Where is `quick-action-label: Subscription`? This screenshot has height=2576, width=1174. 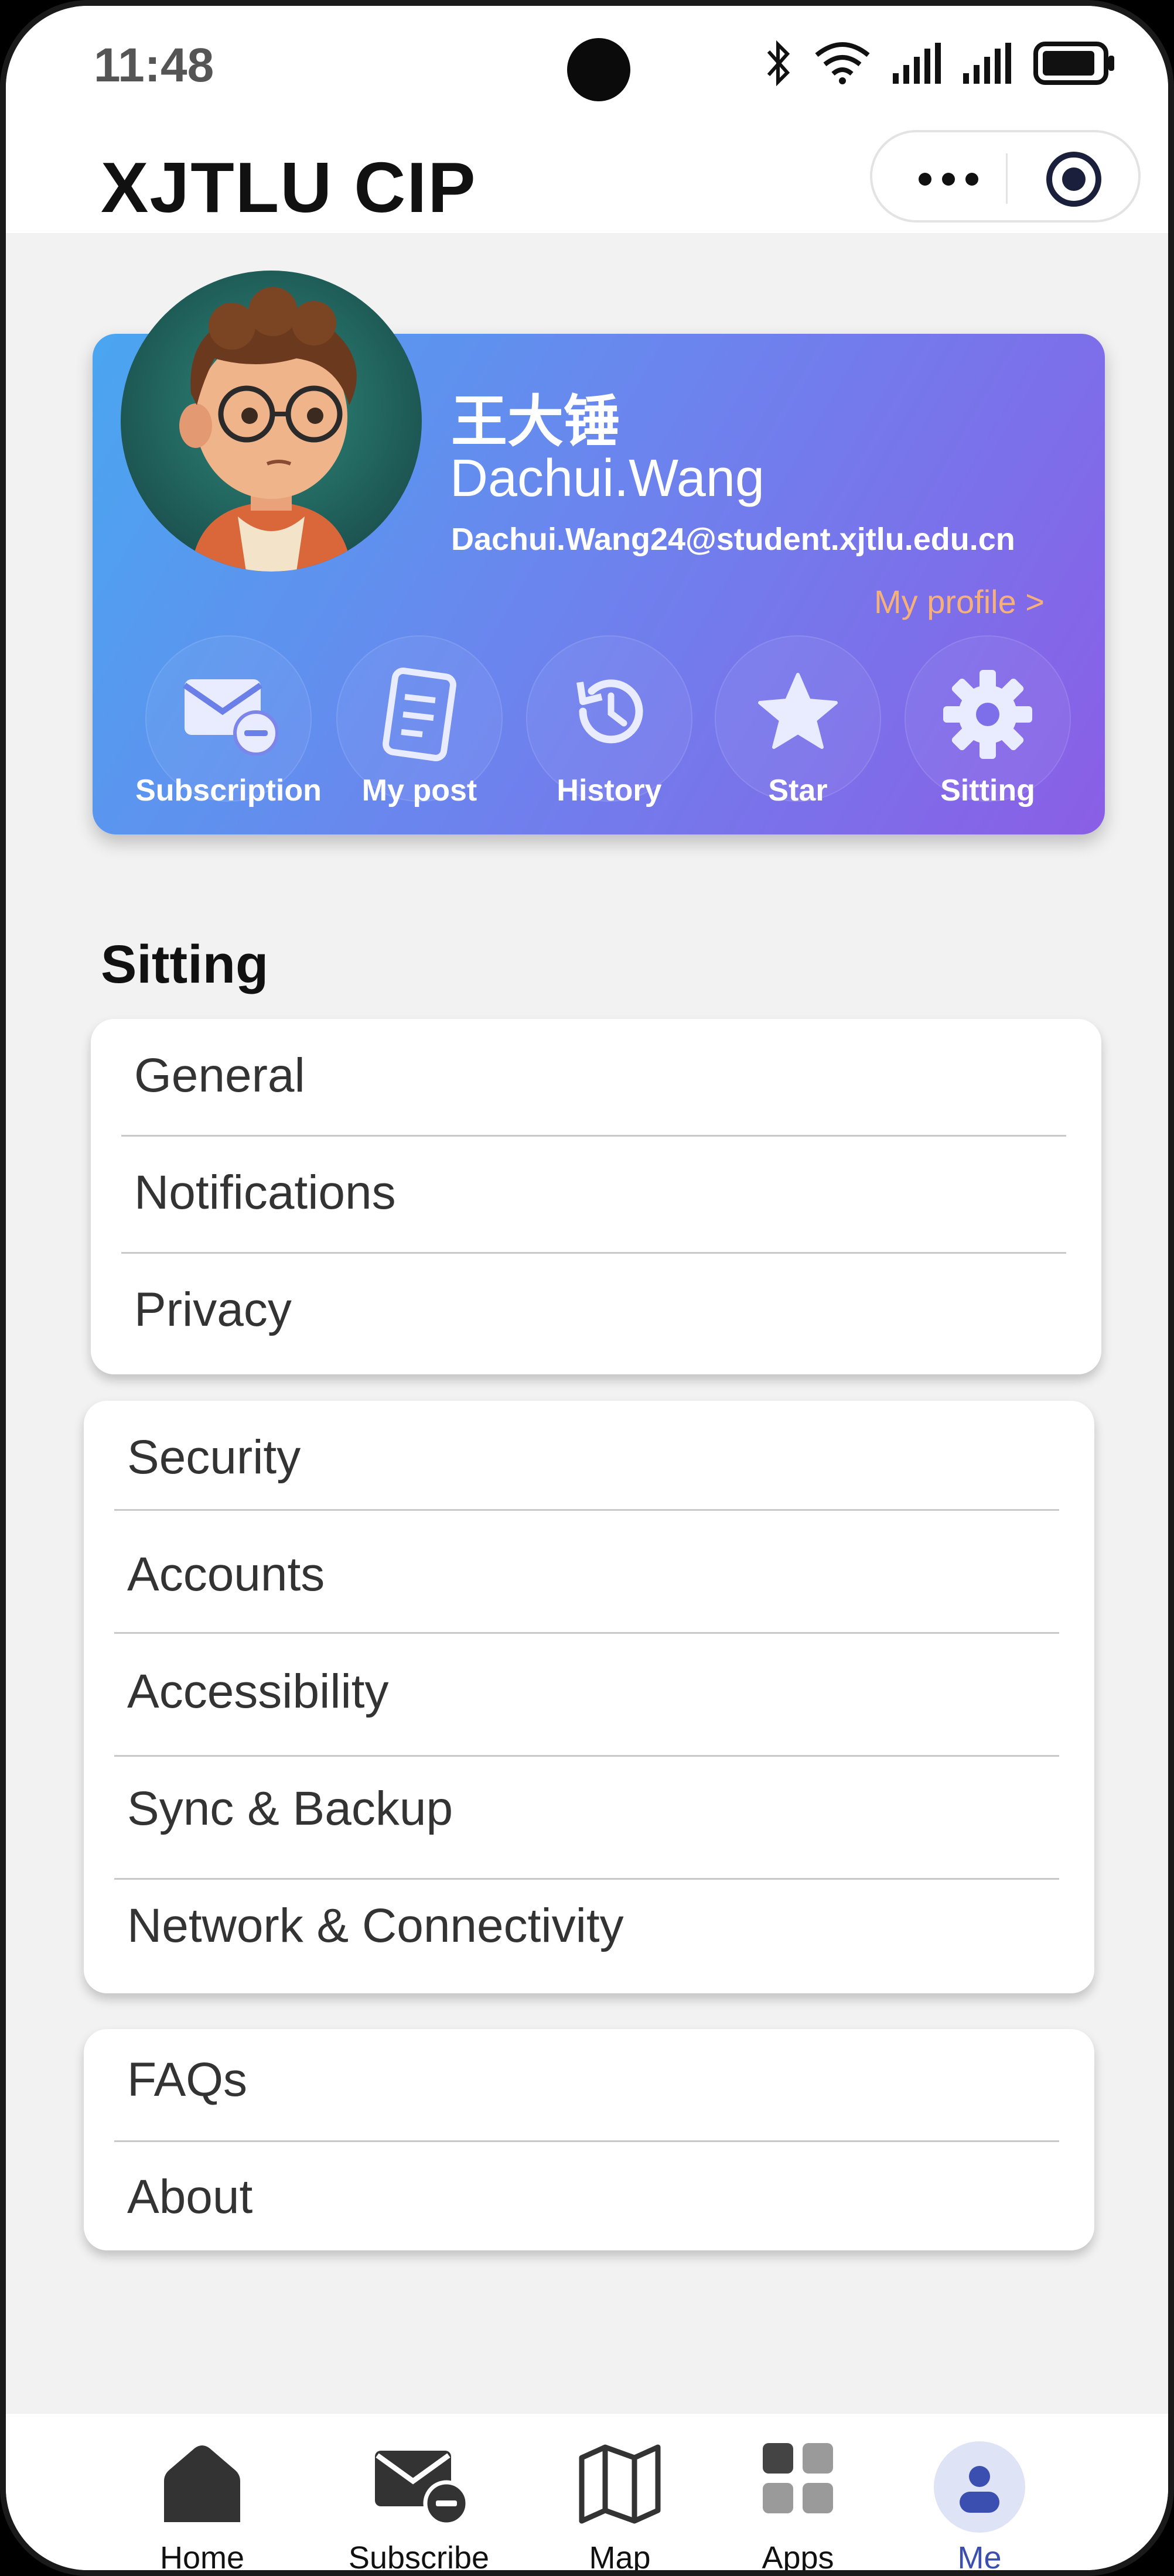
quick-action-label: Subscription is located at coordinates (229, 791).